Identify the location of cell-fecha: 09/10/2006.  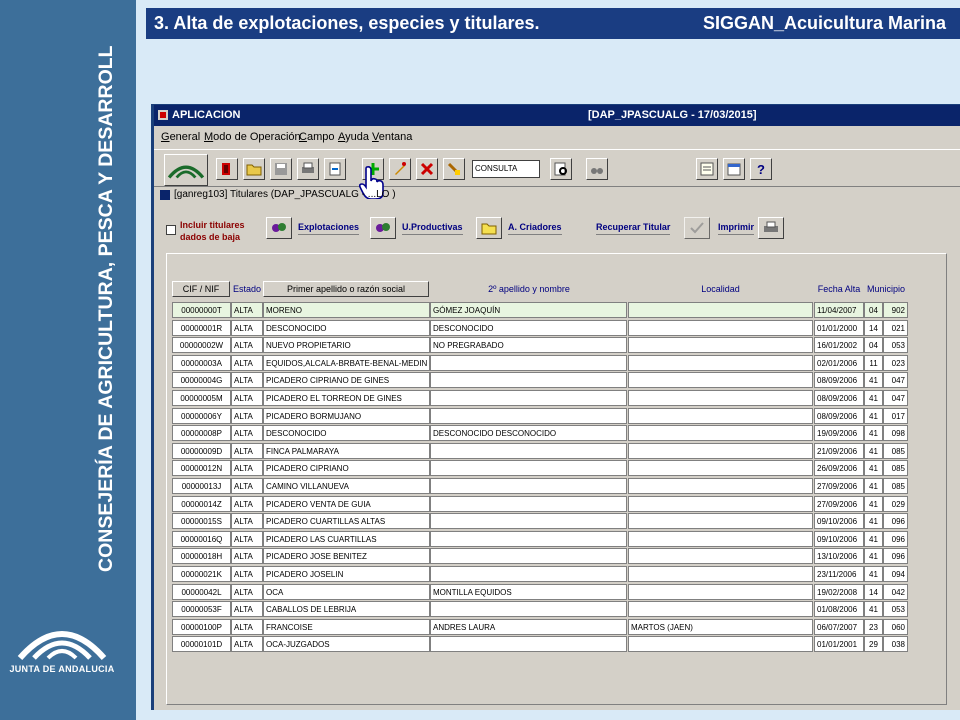
(839, 521).